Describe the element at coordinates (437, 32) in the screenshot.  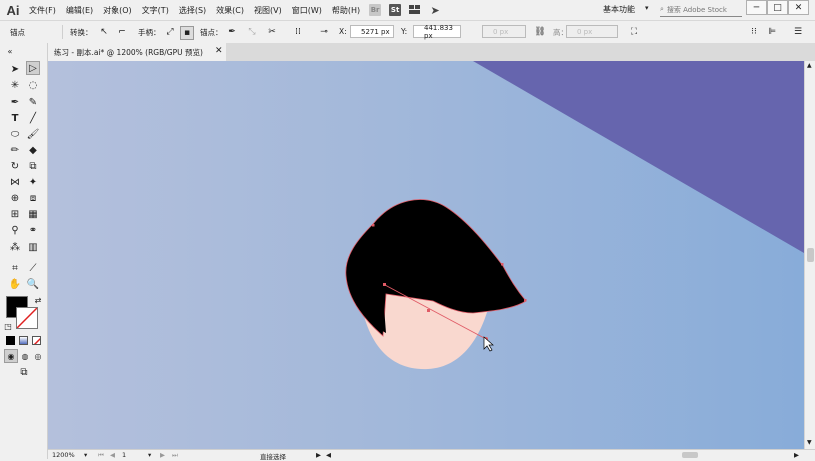
I see `y-coordinate-field: 441.833 px` at that location.